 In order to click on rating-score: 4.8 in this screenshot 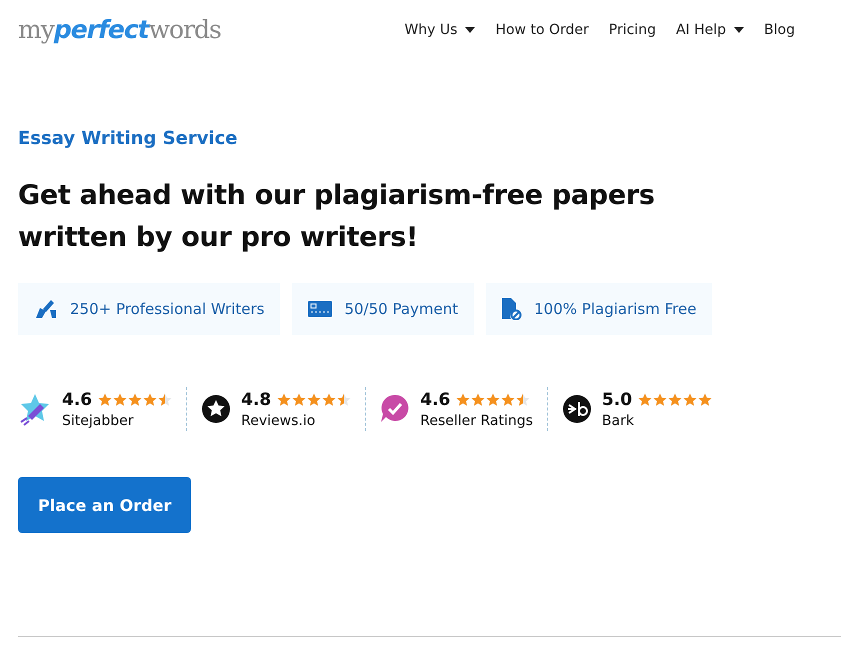, I will do `click(256, 400)`.